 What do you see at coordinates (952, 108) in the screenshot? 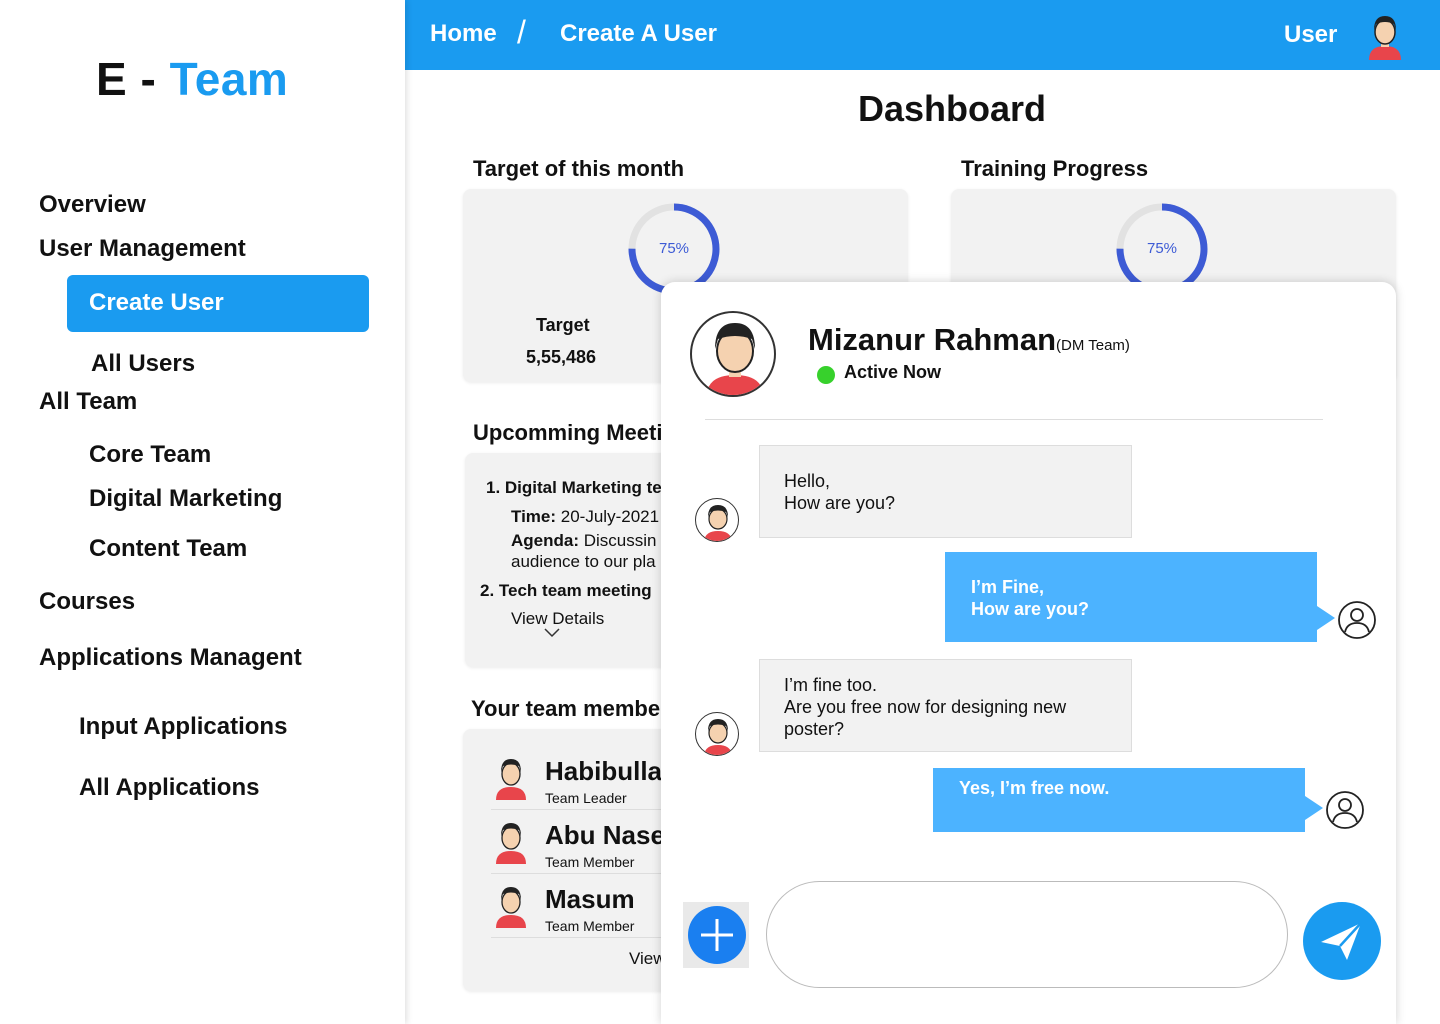
I see `page-title: Dashboard` at bounding box center [952, 108].